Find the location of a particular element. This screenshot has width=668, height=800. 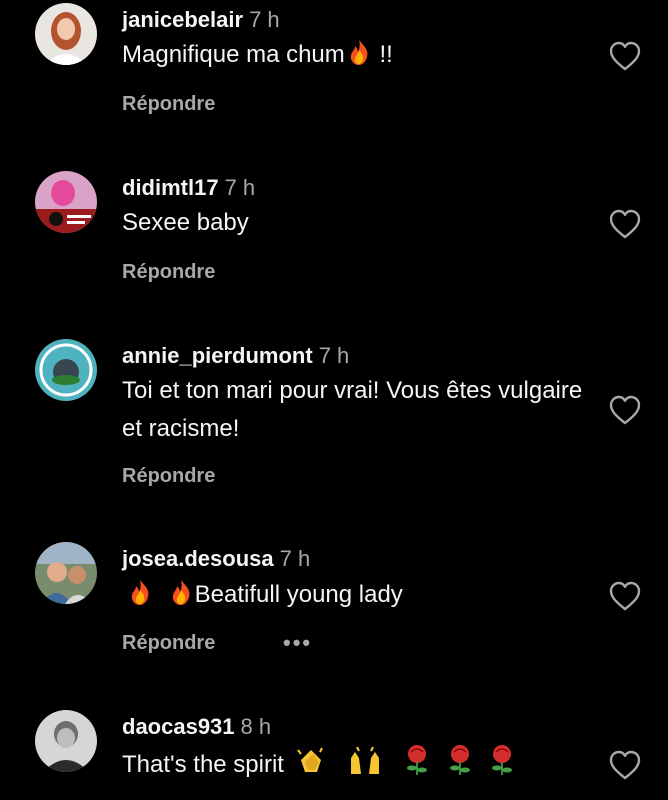

comment-header: annie_pierdumont 7 h is located at coordinates (235, 356).